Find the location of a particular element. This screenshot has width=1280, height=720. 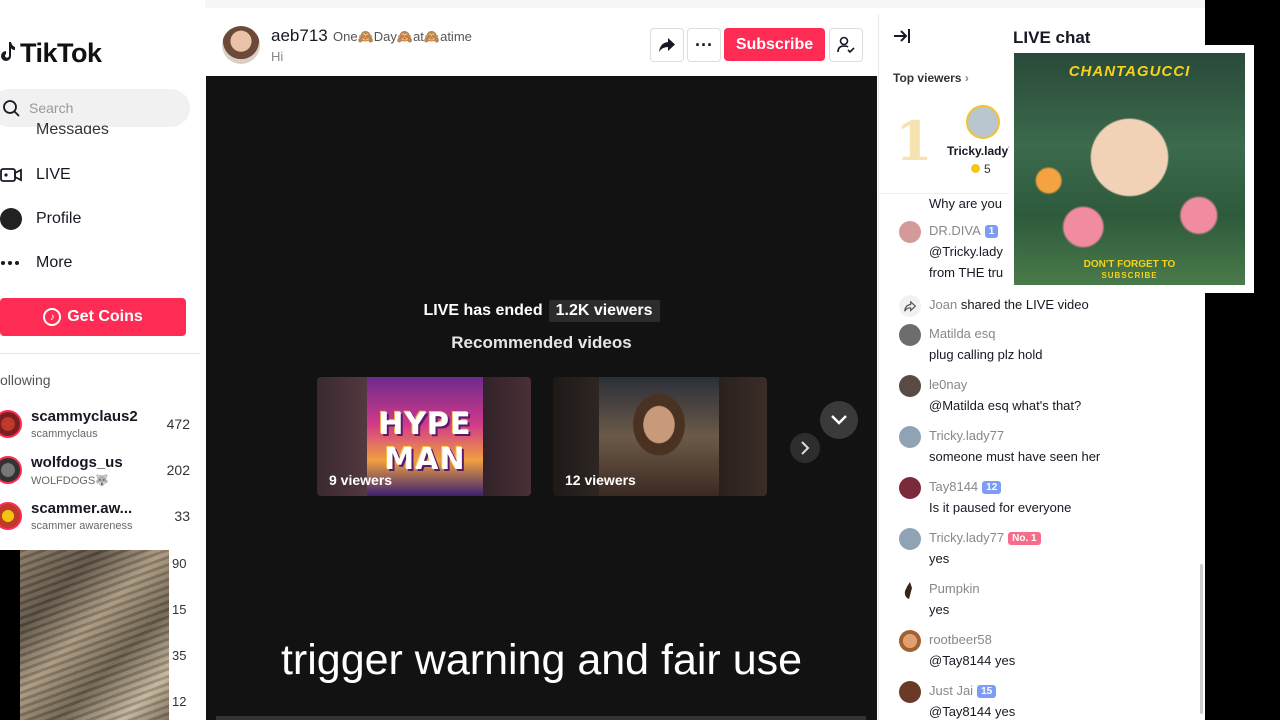

more-options-button: ··· is located at coordinates (704, 45).